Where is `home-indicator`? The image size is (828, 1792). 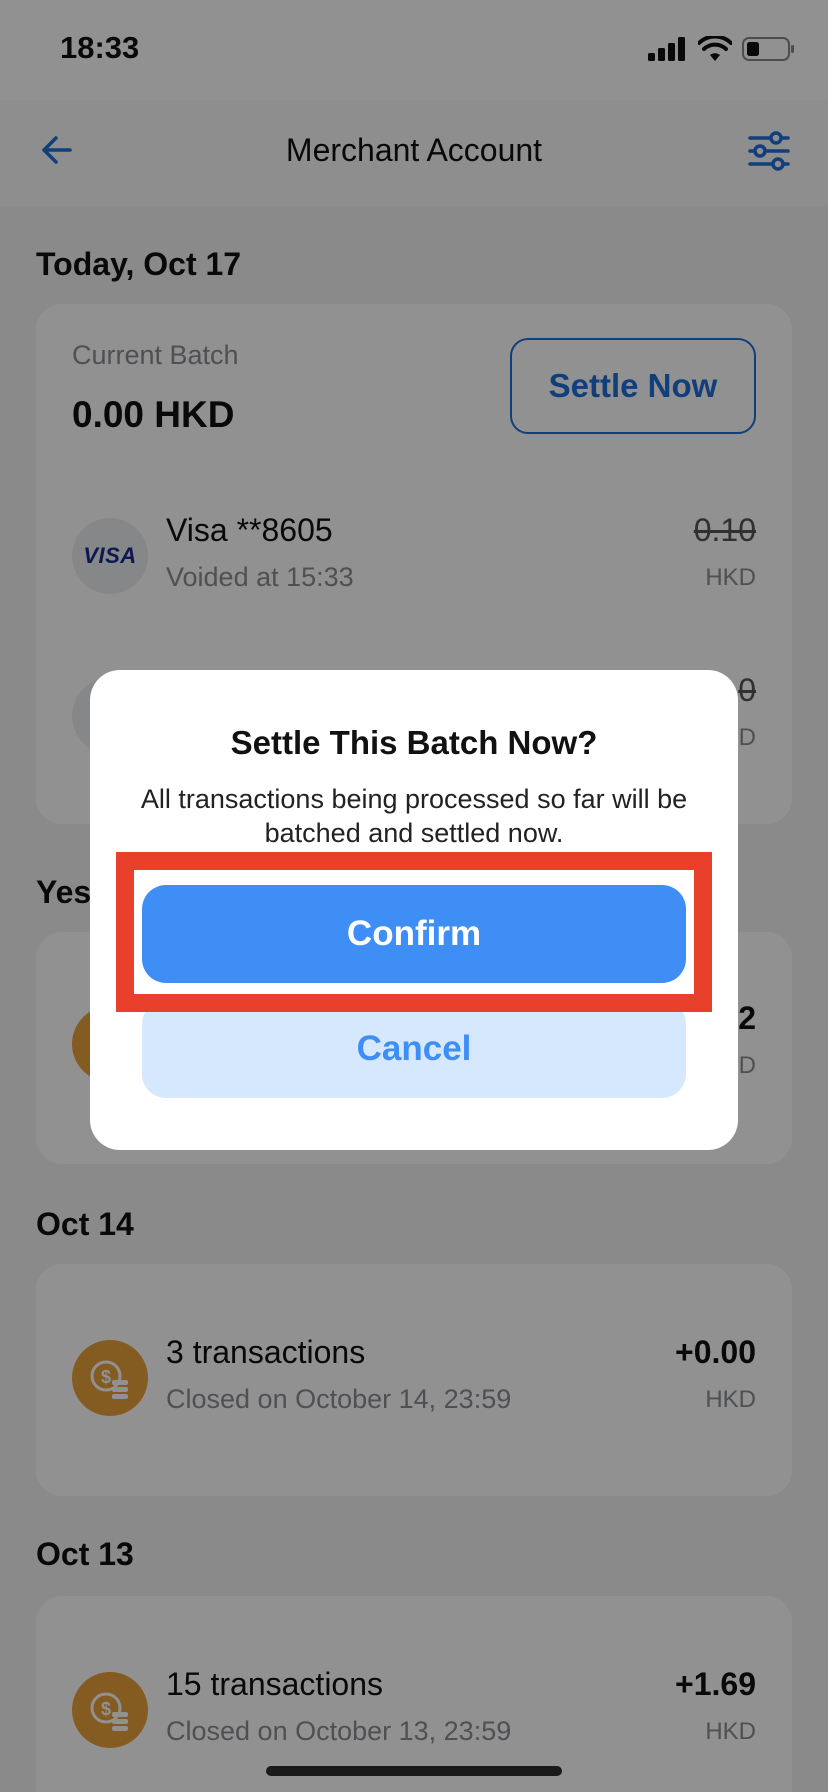 home-indicator is located at coordinates (414, 1771).